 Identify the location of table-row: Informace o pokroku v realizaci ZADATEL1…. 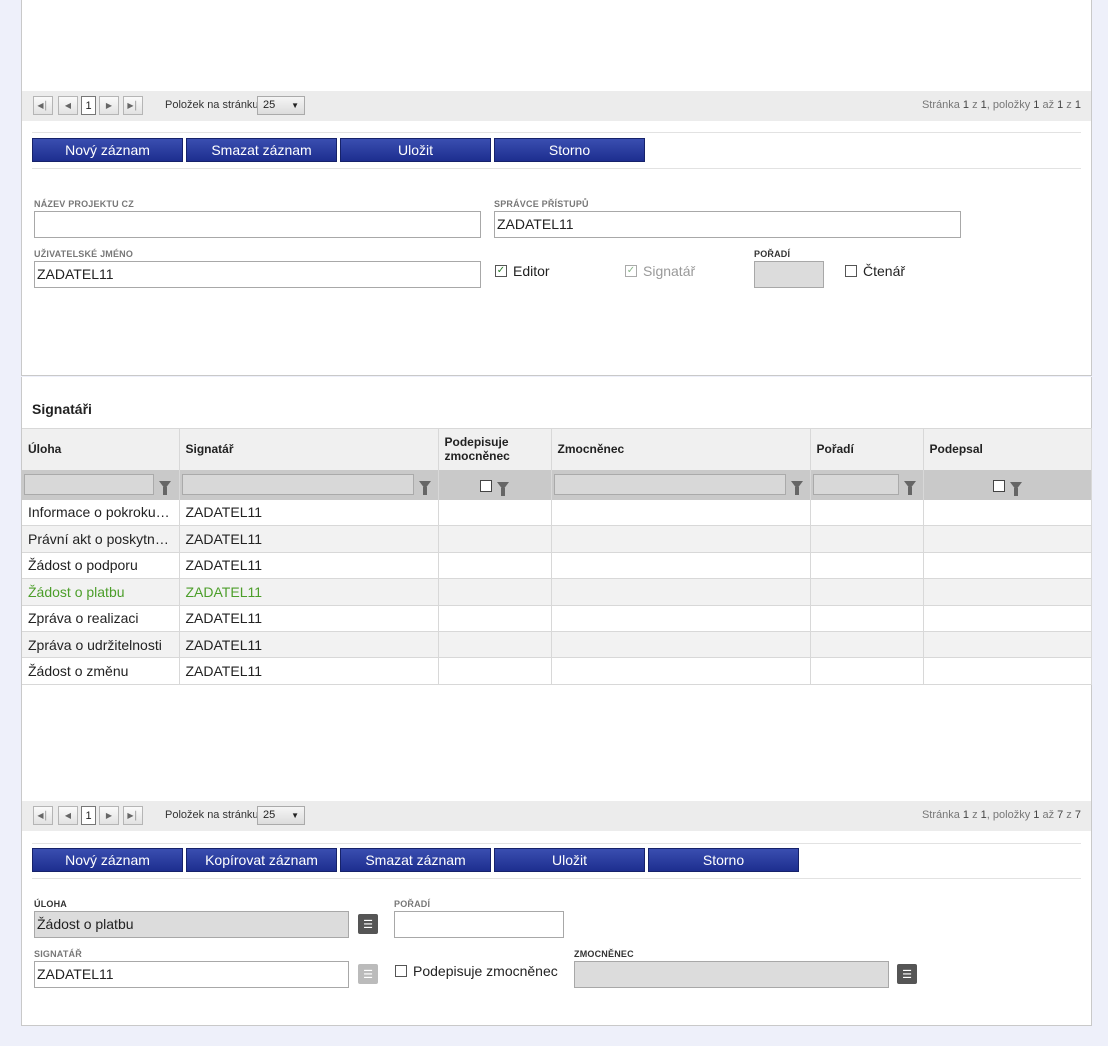
(557, 513).